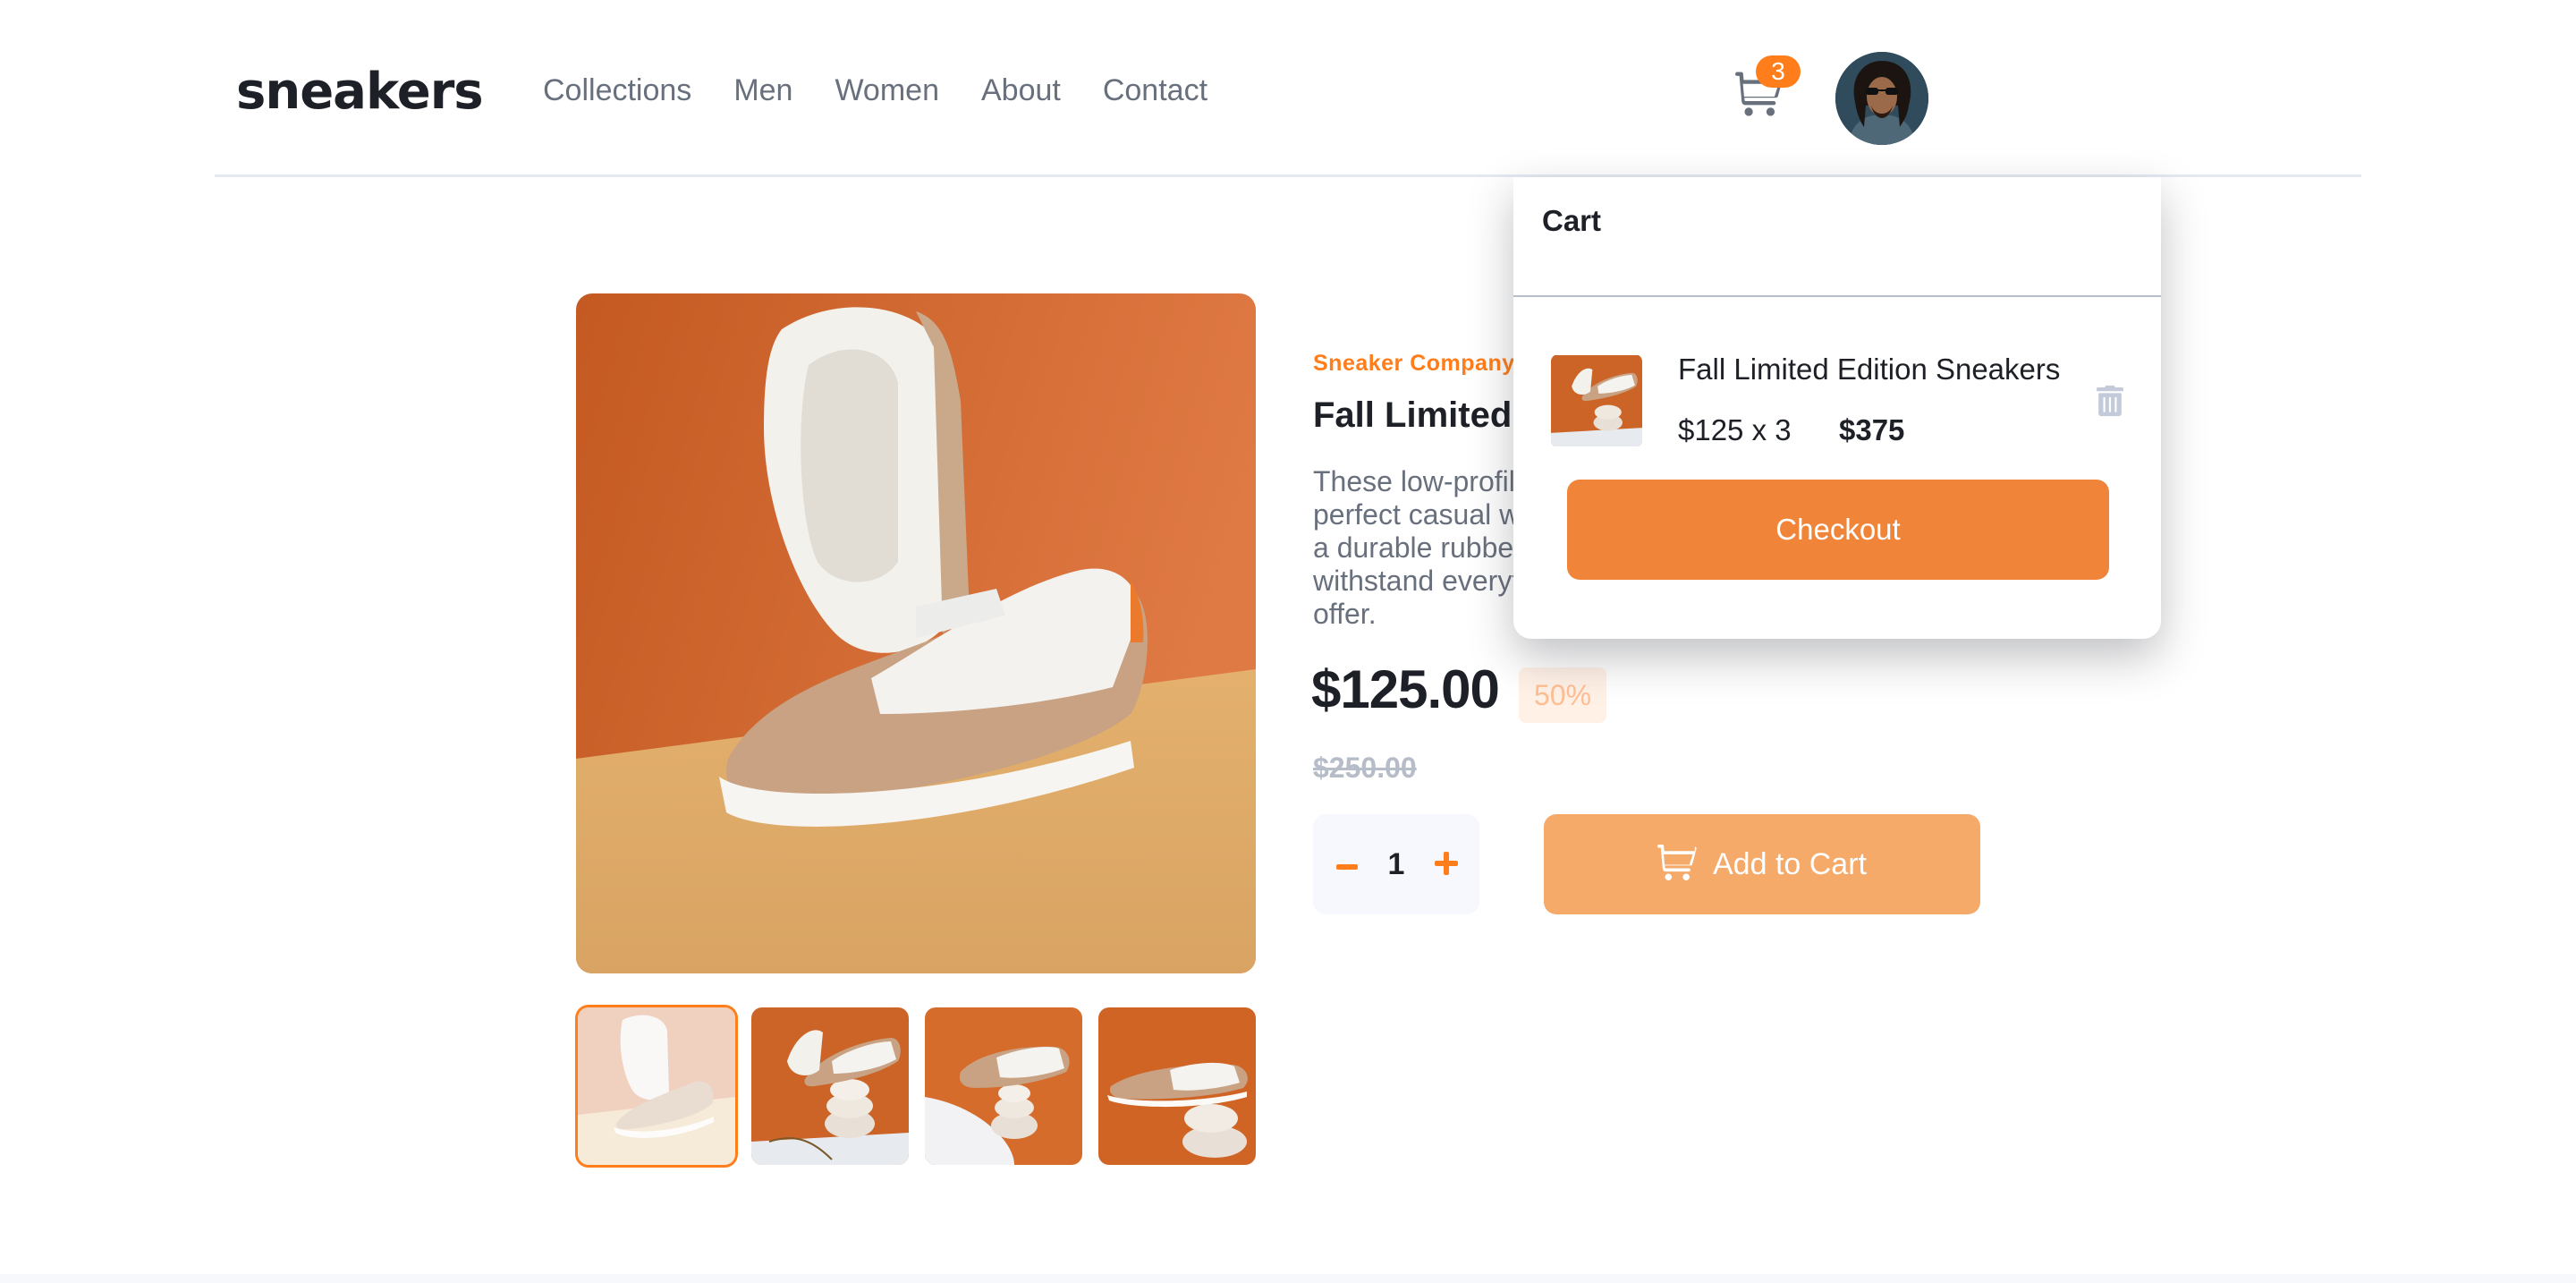 The width and height of the screenshot is (2576, 1283). I want to click on cart-icon, so click(1677, 864).